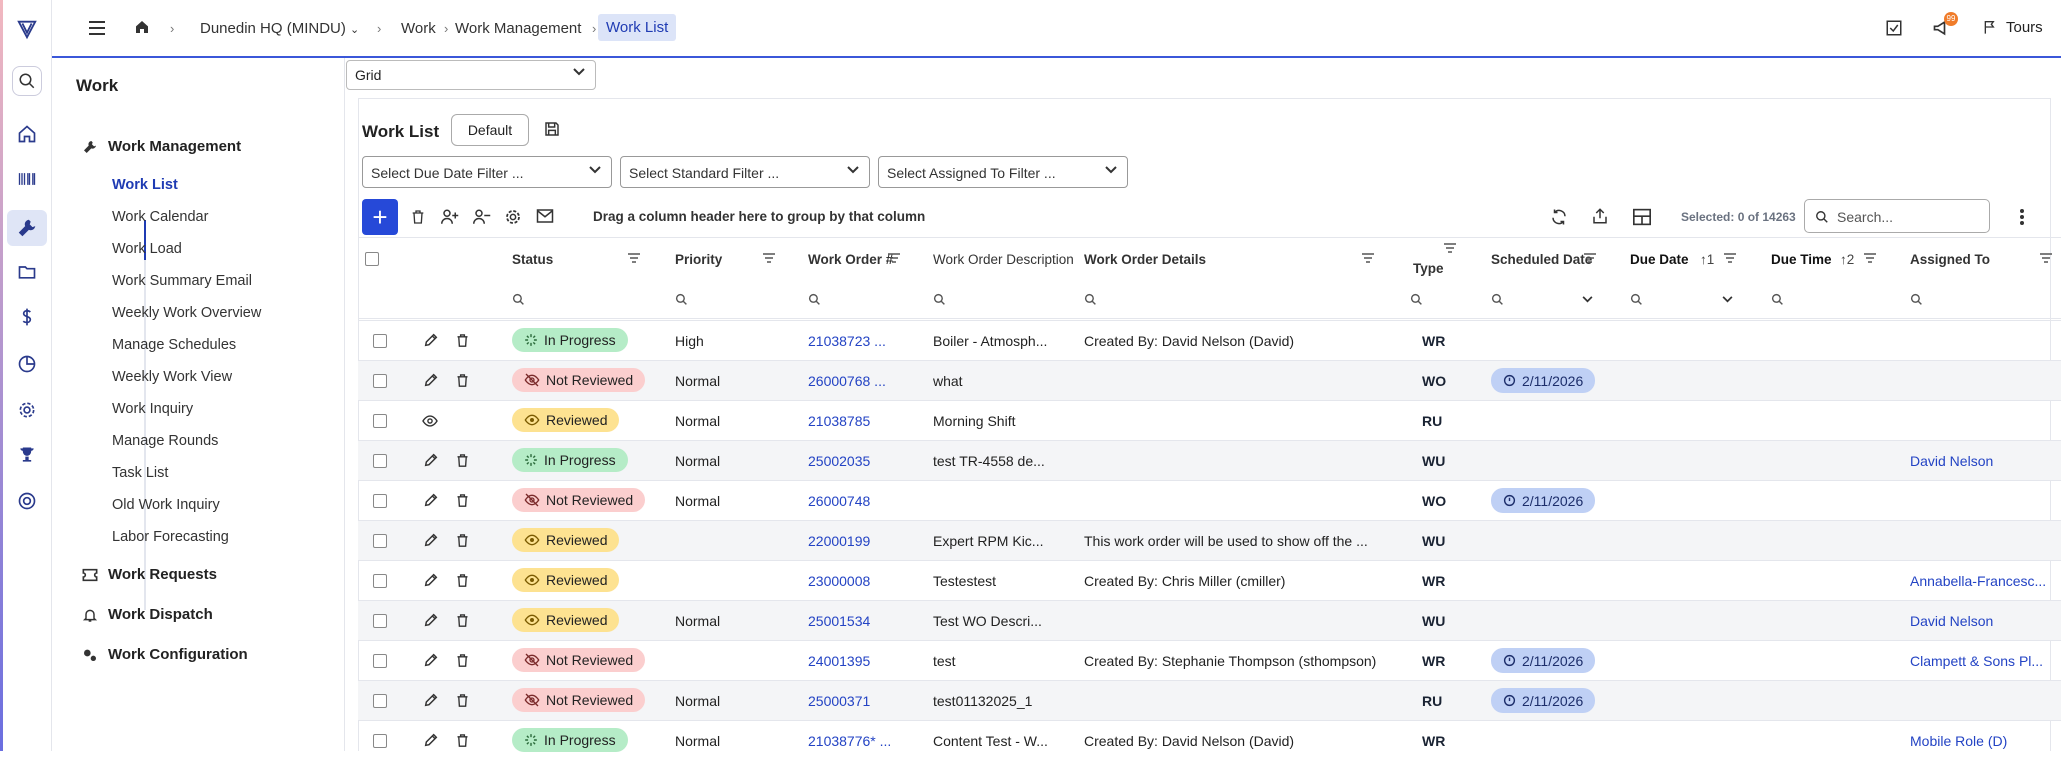  Describe the element at coordinates (1003, 259) in the screenshot. I see `col-description: Work Order Description` at that location.